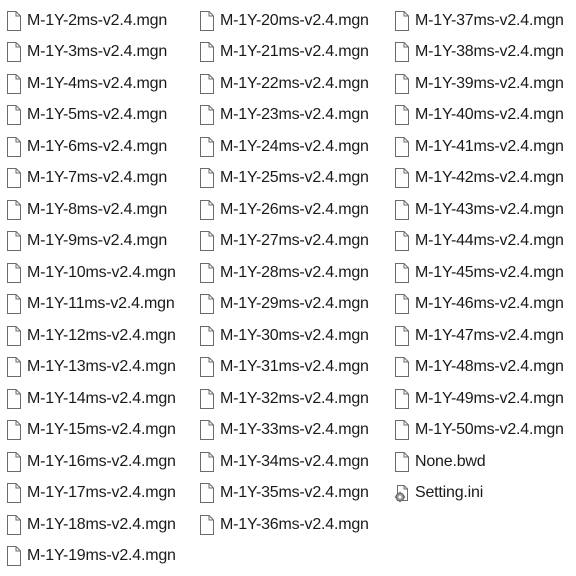  I want to click on file-name: M-1Y-47ms-v2.4.mgn, so click(489, 335).